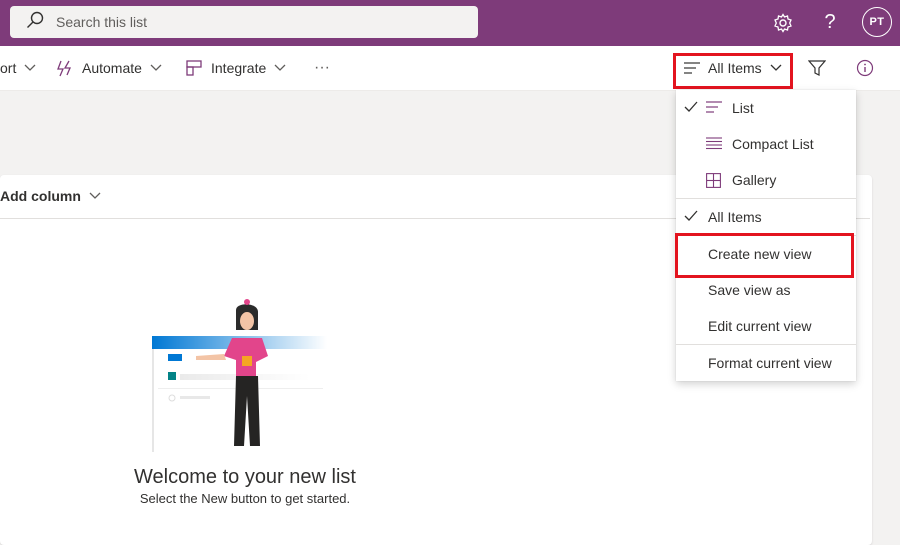  I want to click on list-icon, so click(714, 107).